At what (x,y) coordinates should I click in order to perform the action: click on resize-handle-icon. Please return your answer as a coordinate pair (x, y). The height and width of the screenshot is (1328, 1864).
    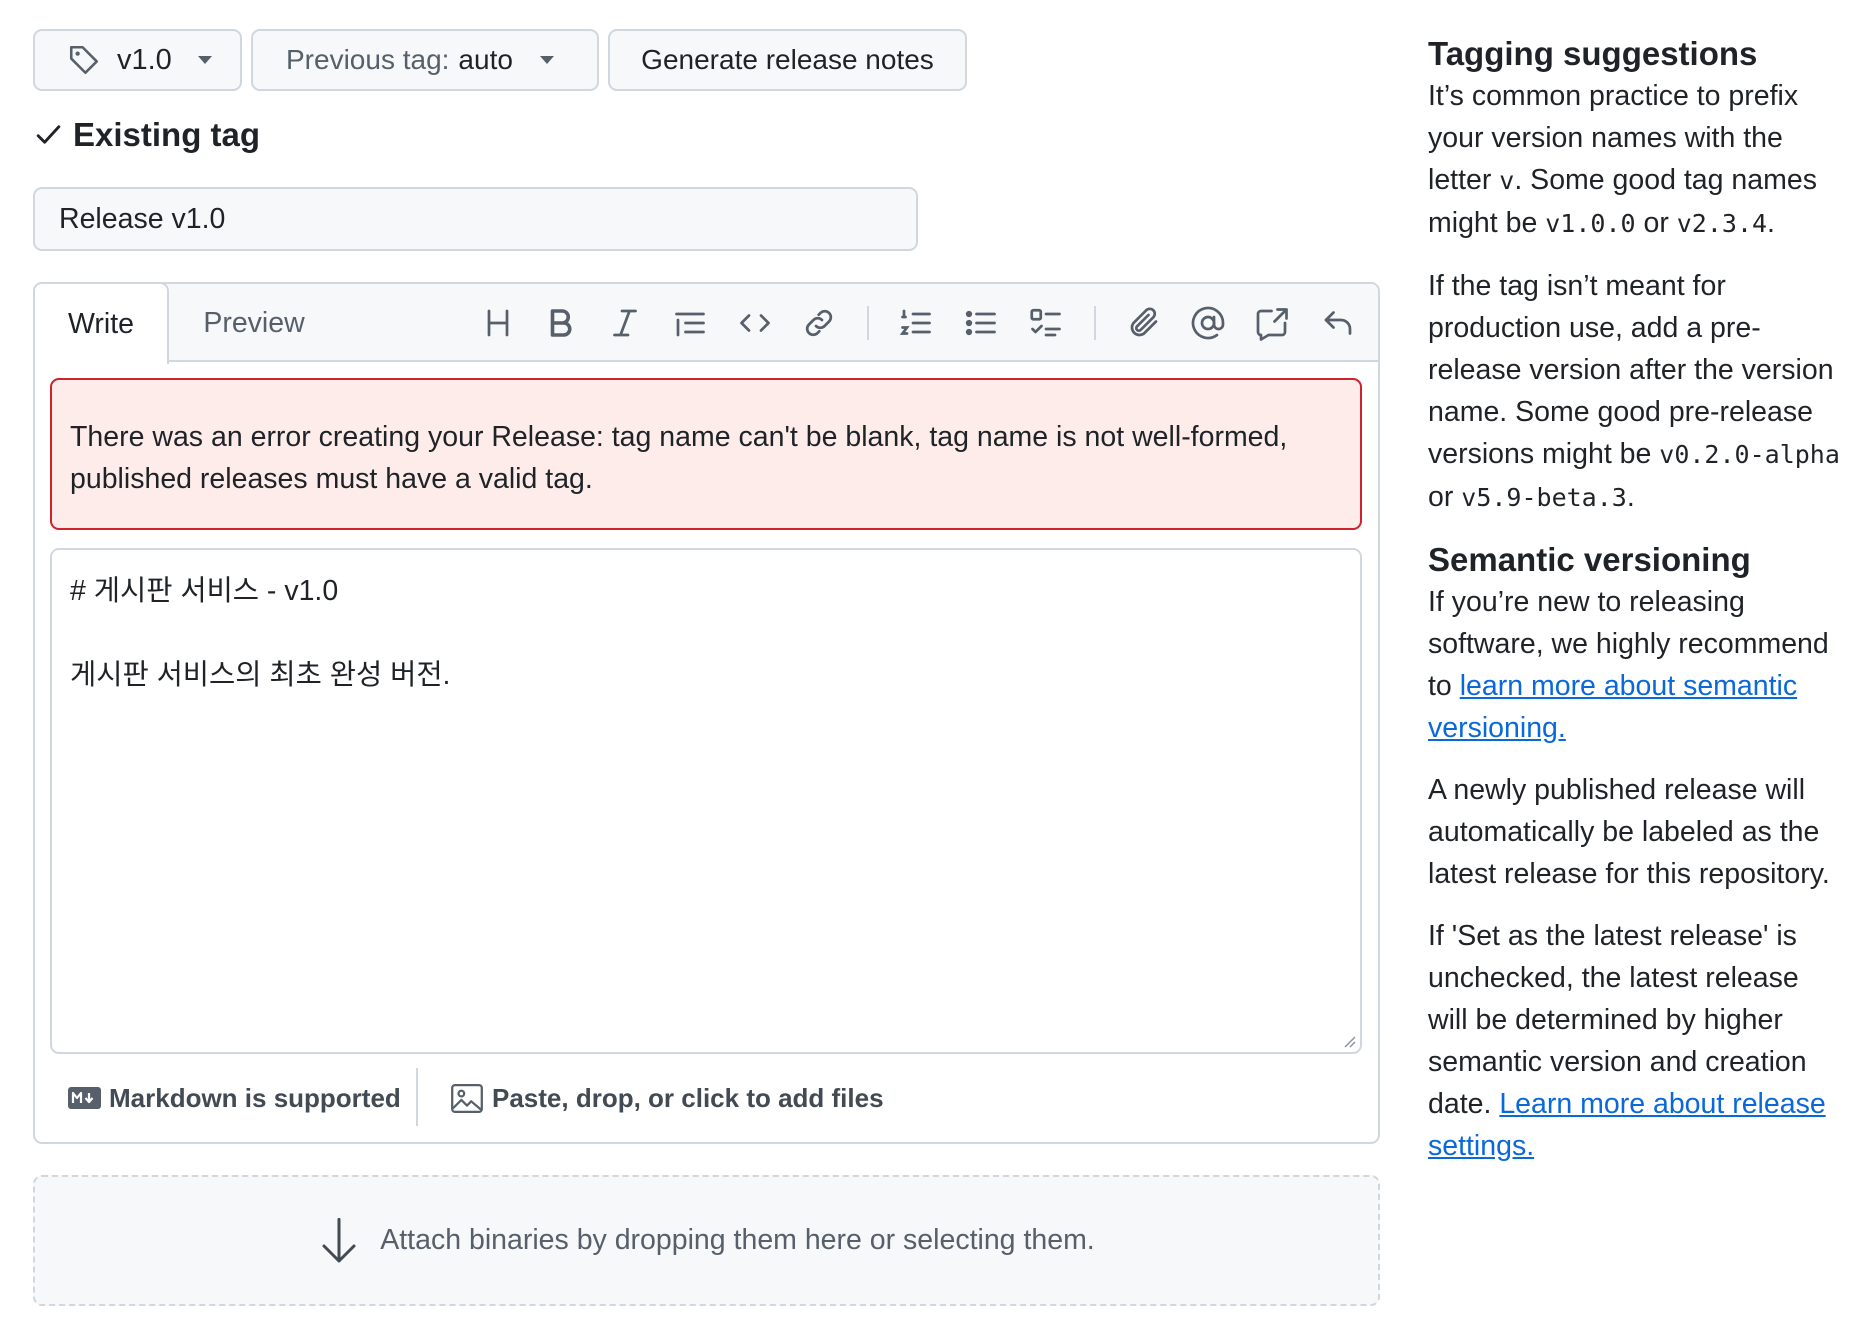
    Looking at the image, I should click on (1348, 1040).